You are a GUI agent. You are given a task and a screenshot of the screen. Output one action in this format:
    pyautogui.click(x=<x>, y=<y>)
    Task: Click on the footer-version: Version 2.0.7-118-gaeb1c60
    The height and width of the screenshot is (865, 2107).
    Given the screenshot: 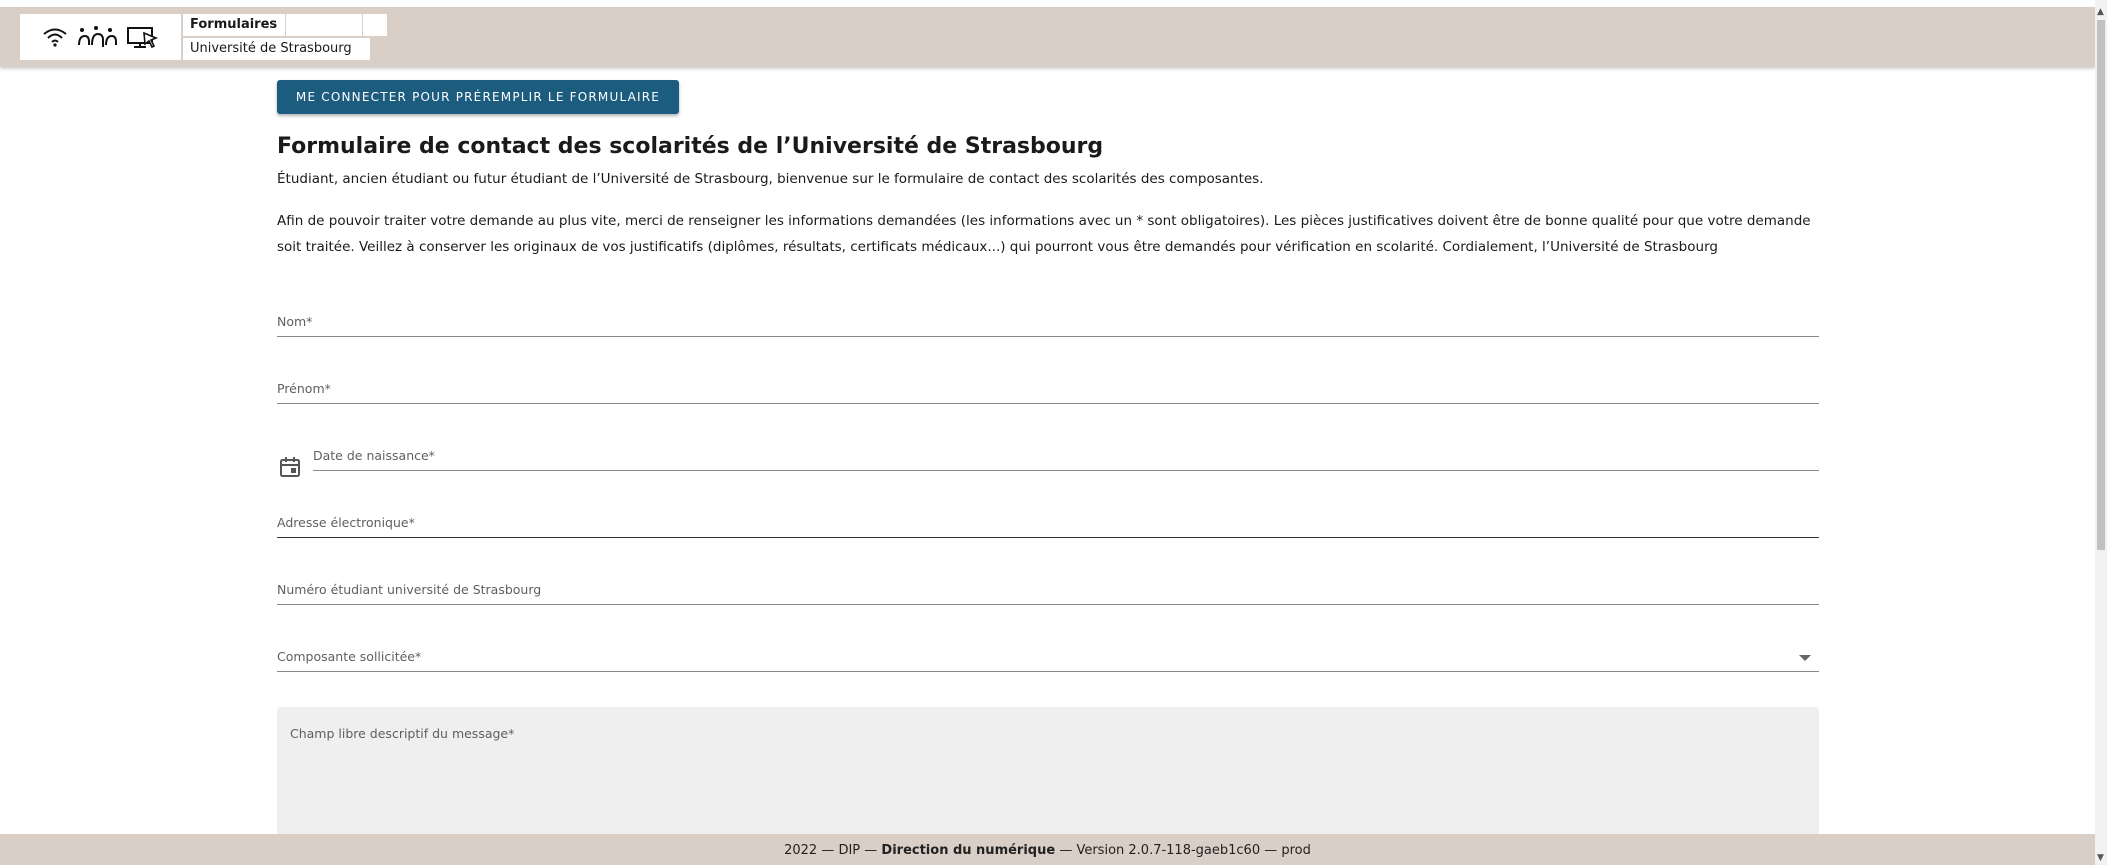 What is the action you would take?
    pyautogui.click(x=1168, y=850)
    